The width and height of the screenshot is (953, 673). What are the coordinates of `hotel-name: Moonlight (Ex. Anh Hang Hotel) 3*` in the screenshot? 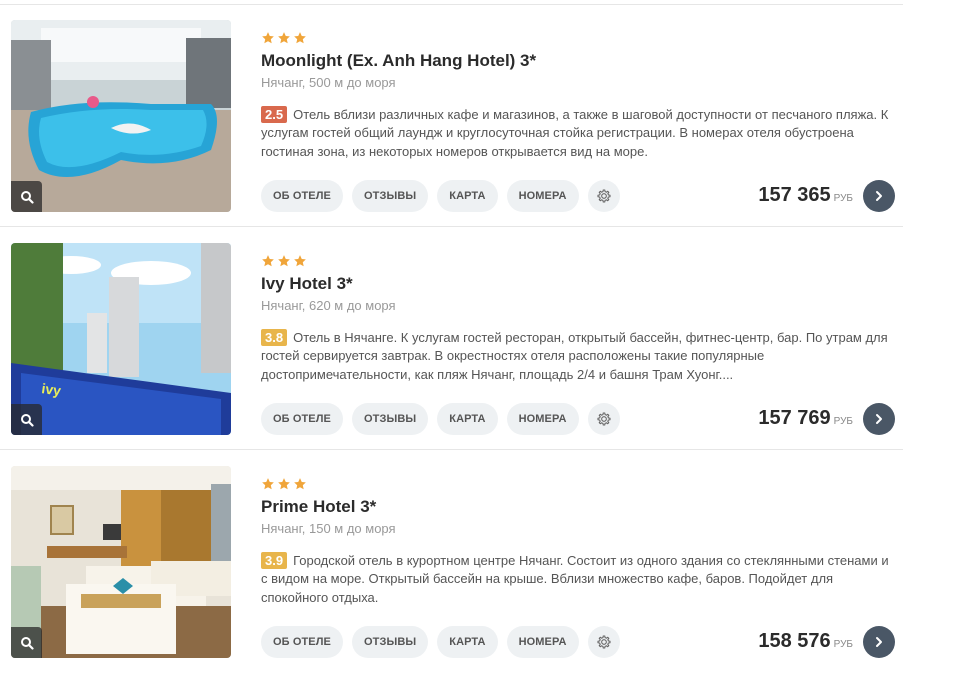 It's located at (398, 61).